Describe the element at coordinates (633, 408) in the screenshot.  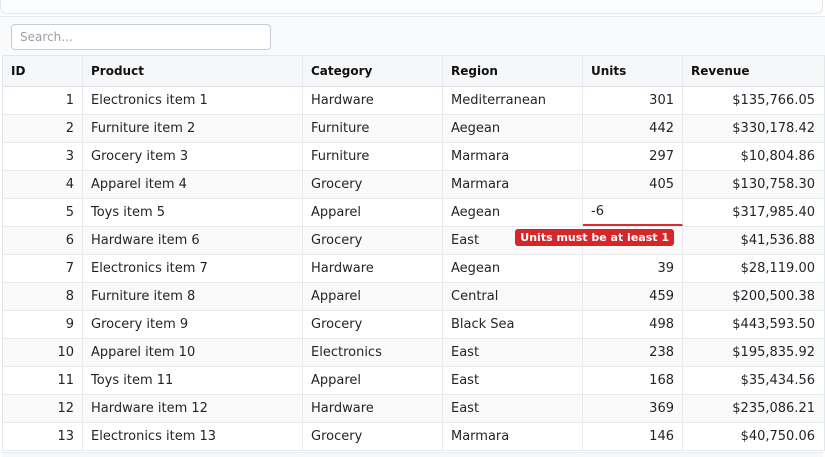
I see `cell-units: 369` at that location.